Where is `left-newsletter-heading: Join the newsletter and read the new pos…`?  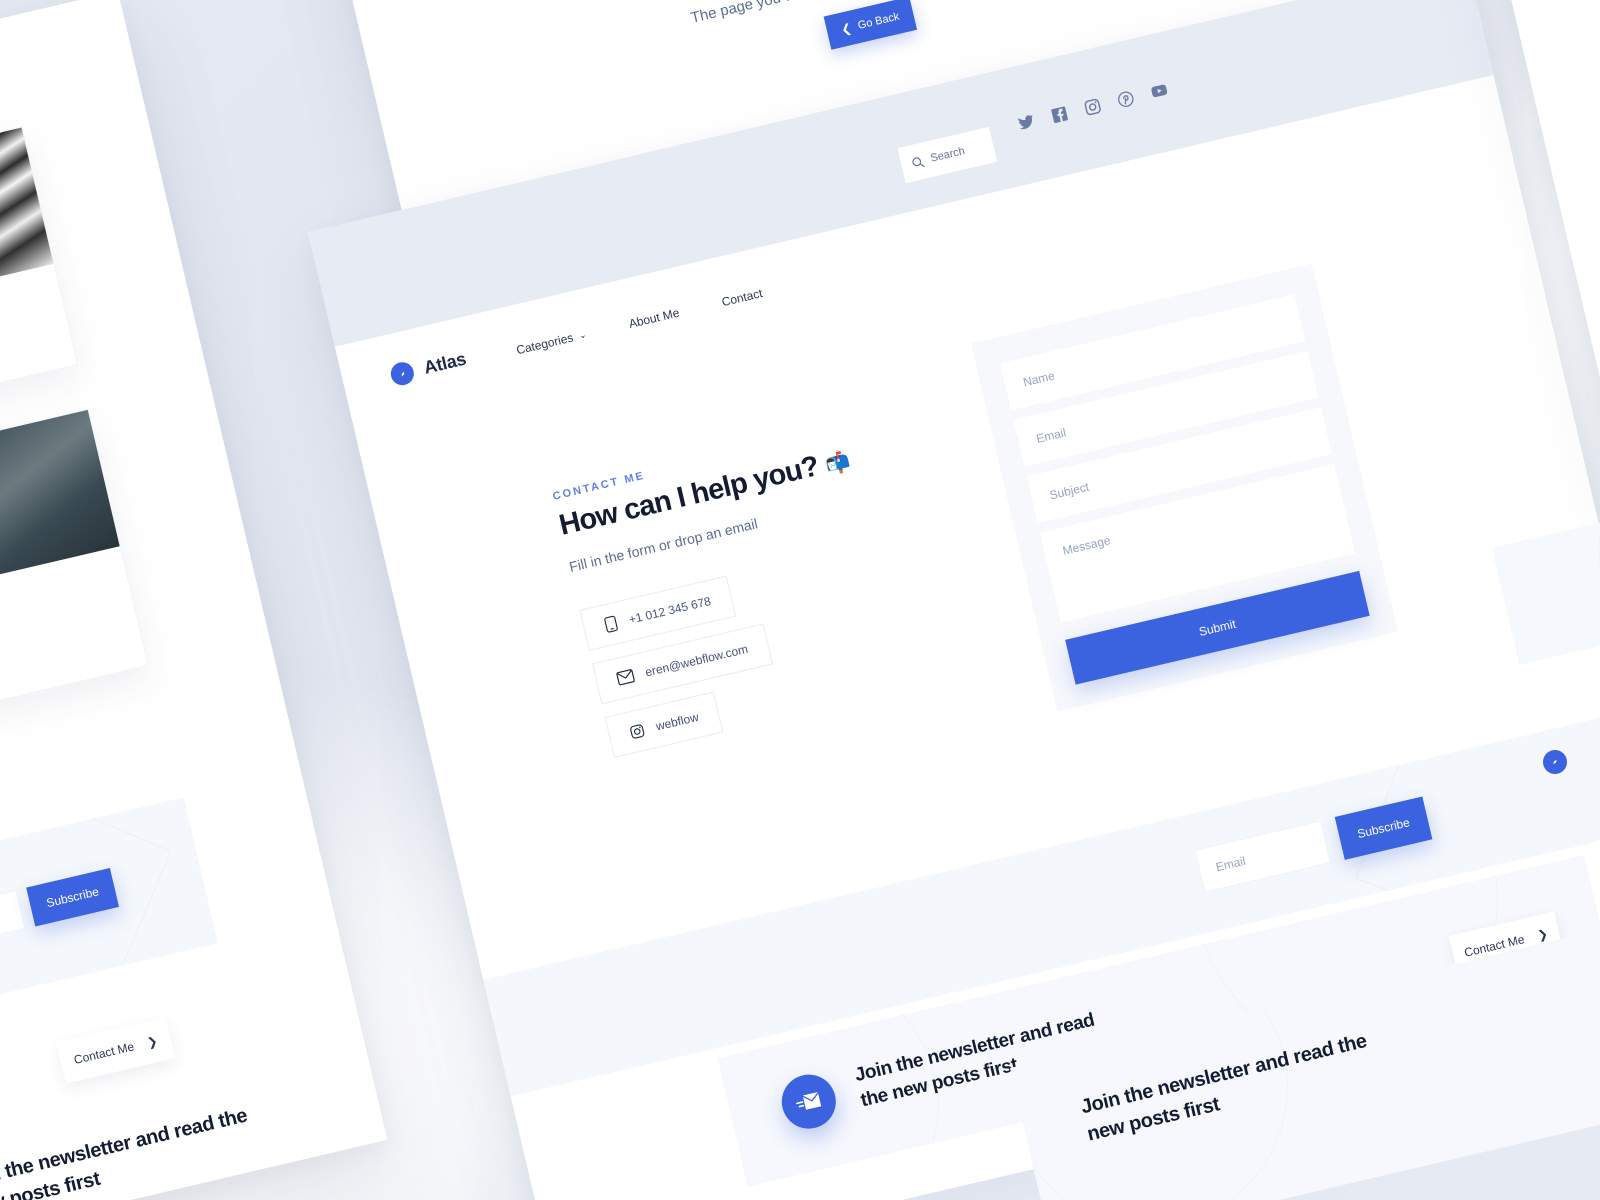 left-newsletter-heading: Join the newsletter and read the new pos… is located at coordinates (125, 1152).